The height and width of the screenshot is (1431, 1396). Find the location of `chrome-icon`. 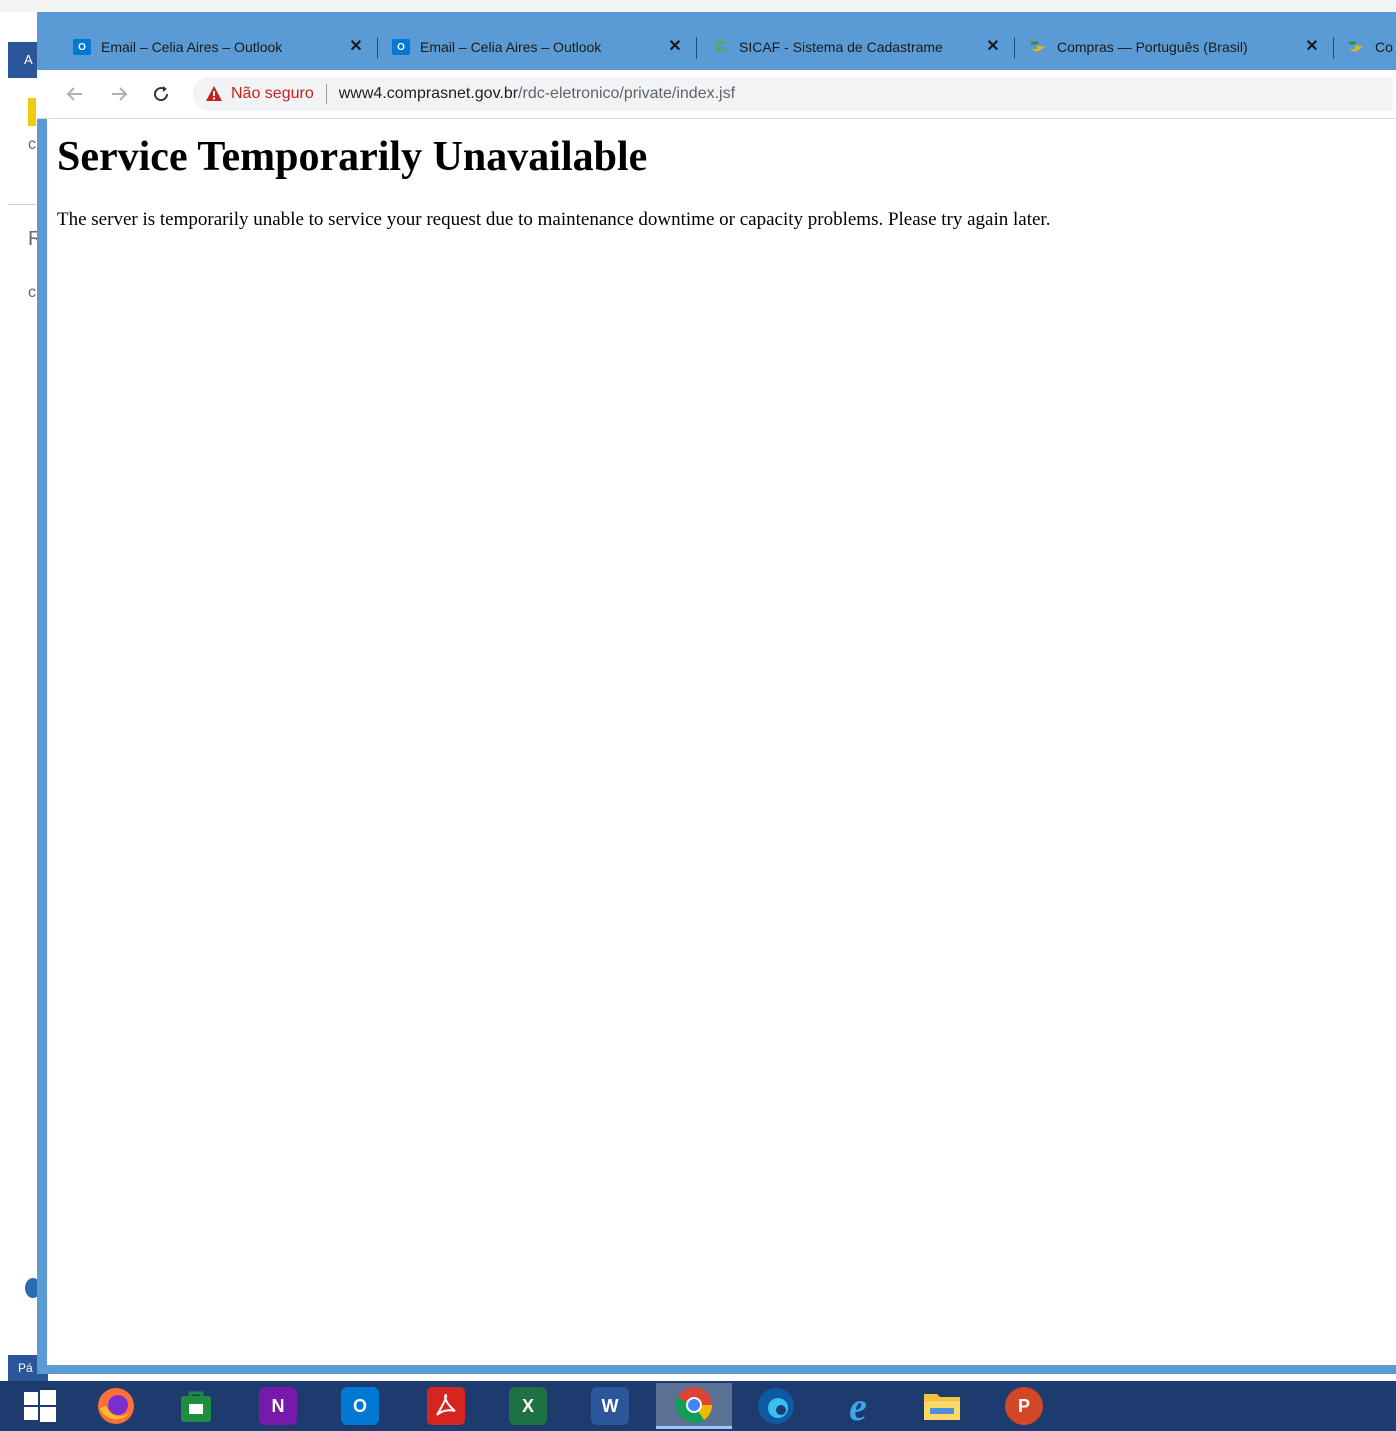

chrome-icon is located at coordinates (693, 1404).